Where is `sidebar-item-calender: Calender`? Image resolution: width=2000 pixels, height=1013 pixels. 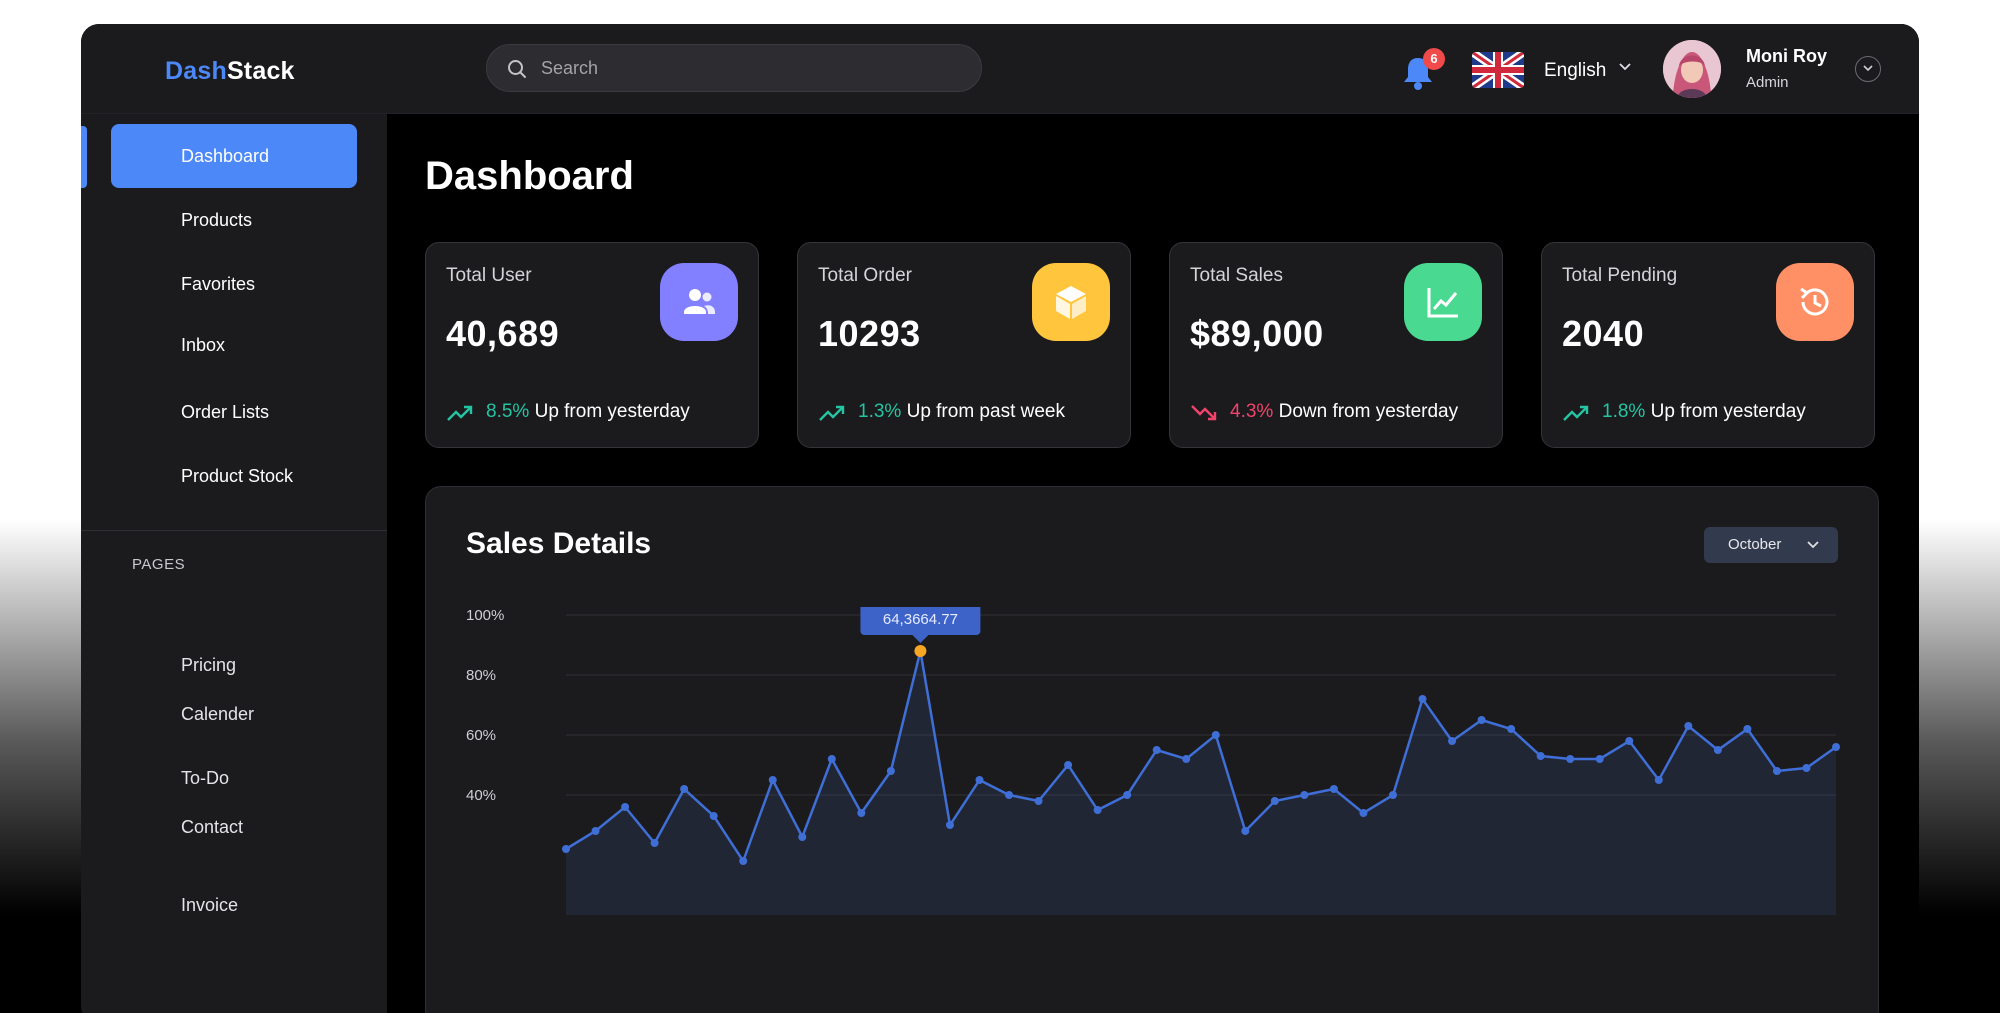 sidebar-item-calender: Calender is located at coordinates (217, 714).